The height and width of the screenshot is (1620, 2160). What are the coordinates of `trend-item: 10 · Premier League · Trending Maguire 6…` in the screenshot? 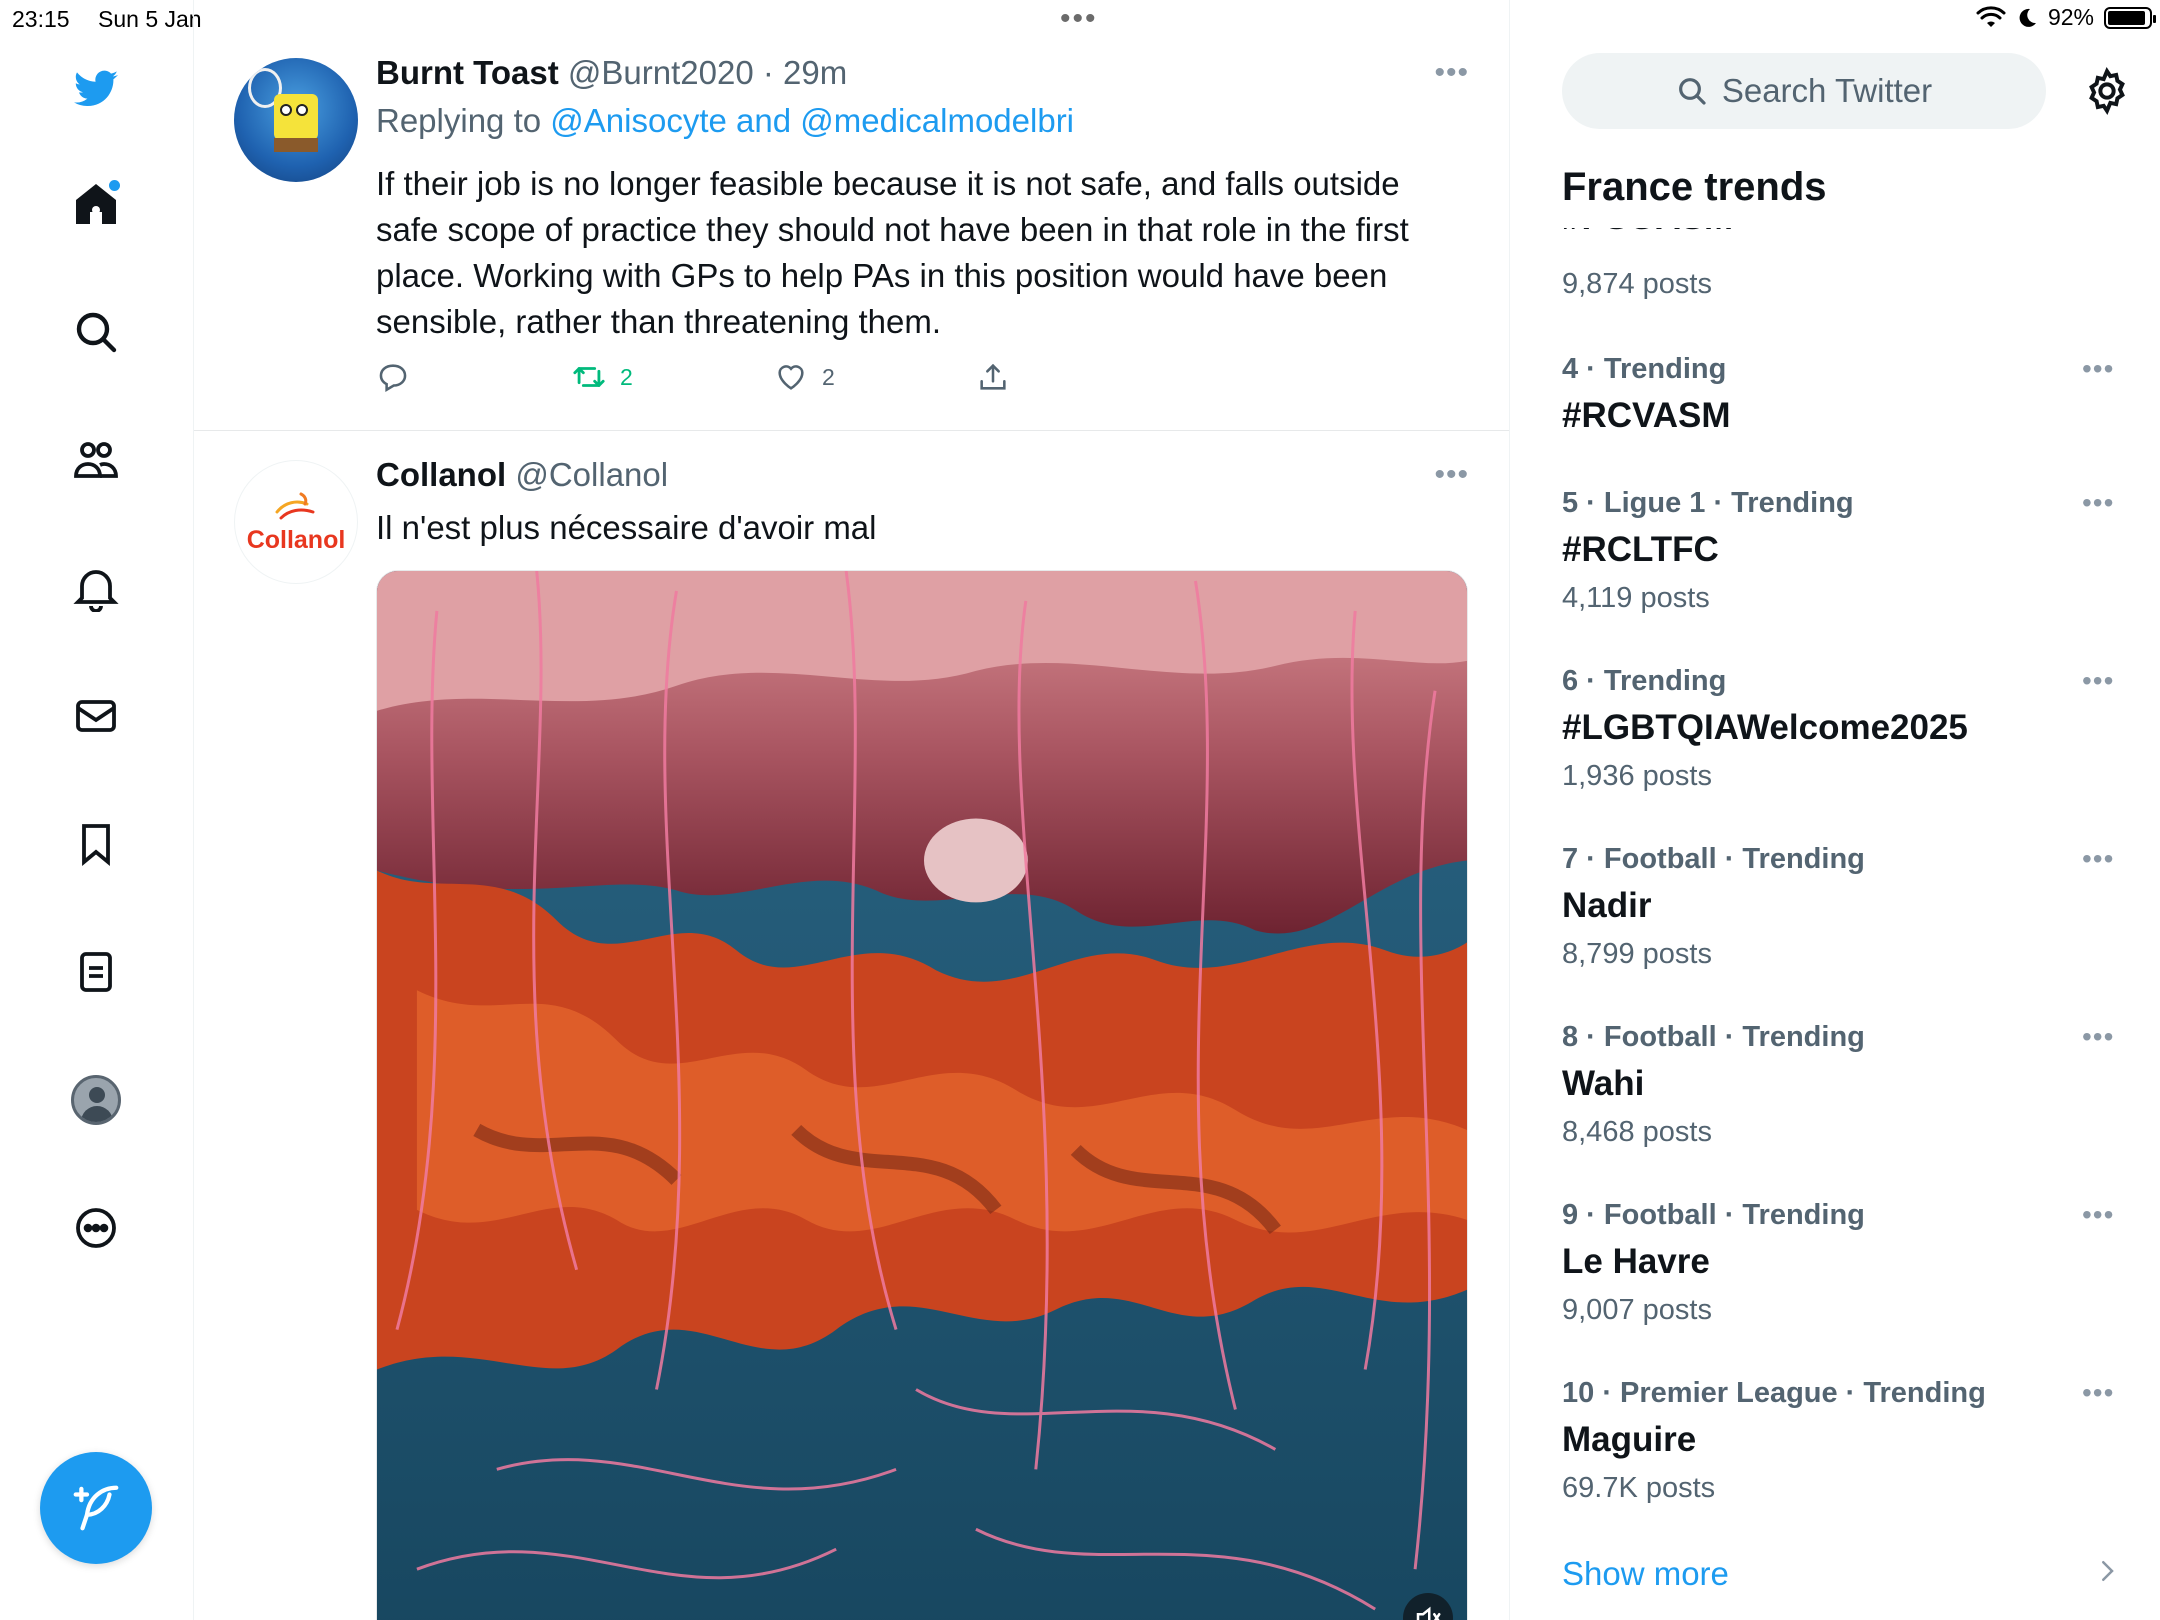 It's located at (1842, 1441).